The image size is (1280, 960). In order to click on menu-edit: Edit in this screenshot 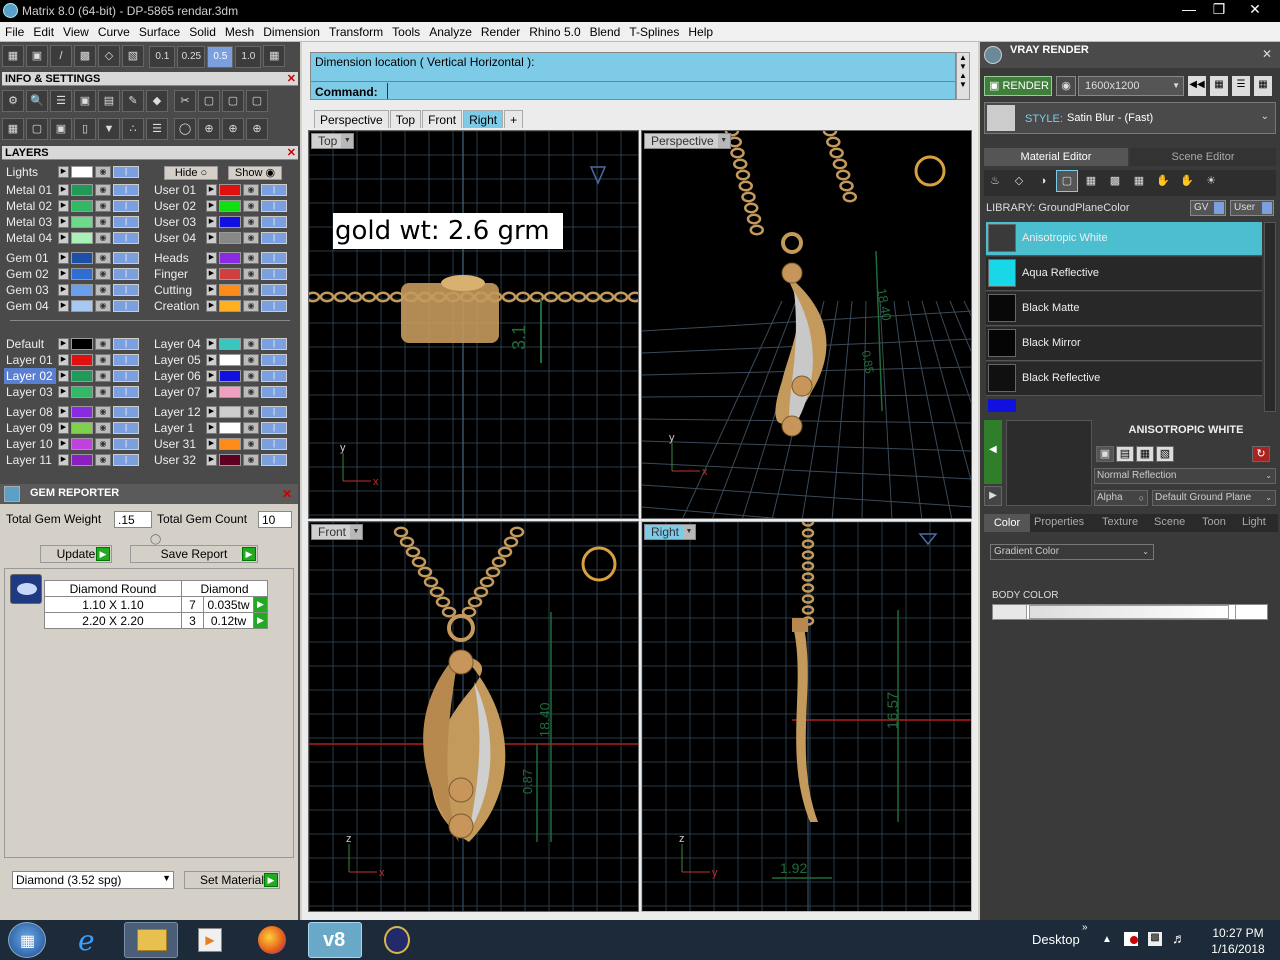, I will do `click(43, 30)`.